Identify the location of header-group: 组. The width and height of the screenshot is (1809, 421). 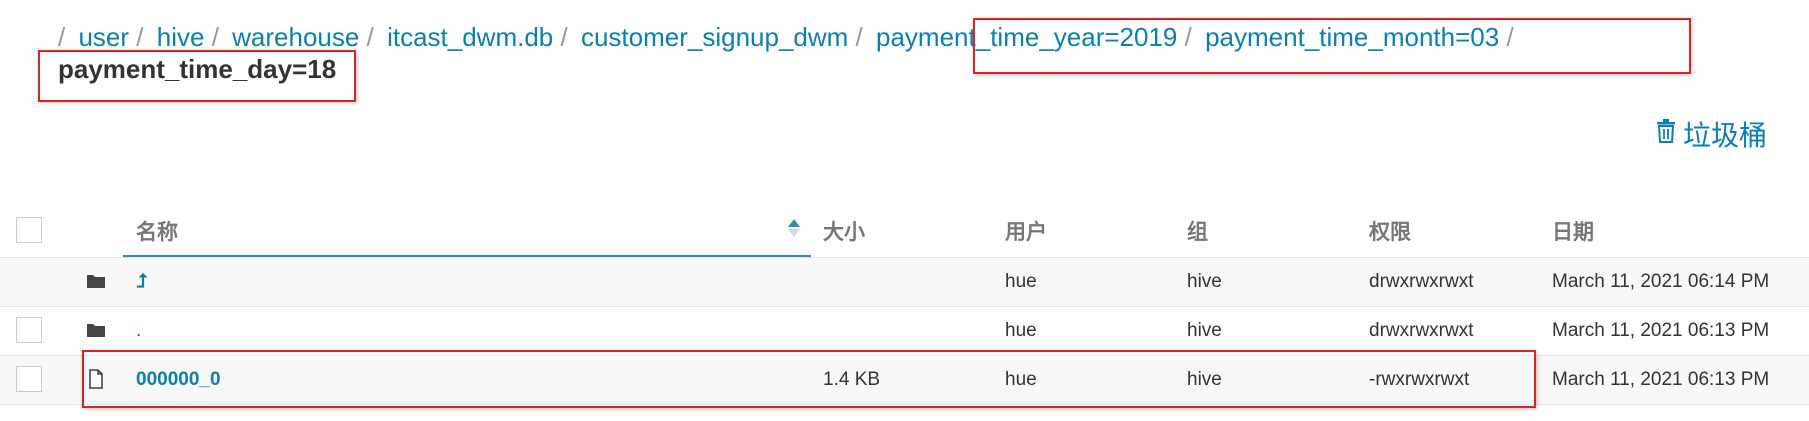
(1197, 231).